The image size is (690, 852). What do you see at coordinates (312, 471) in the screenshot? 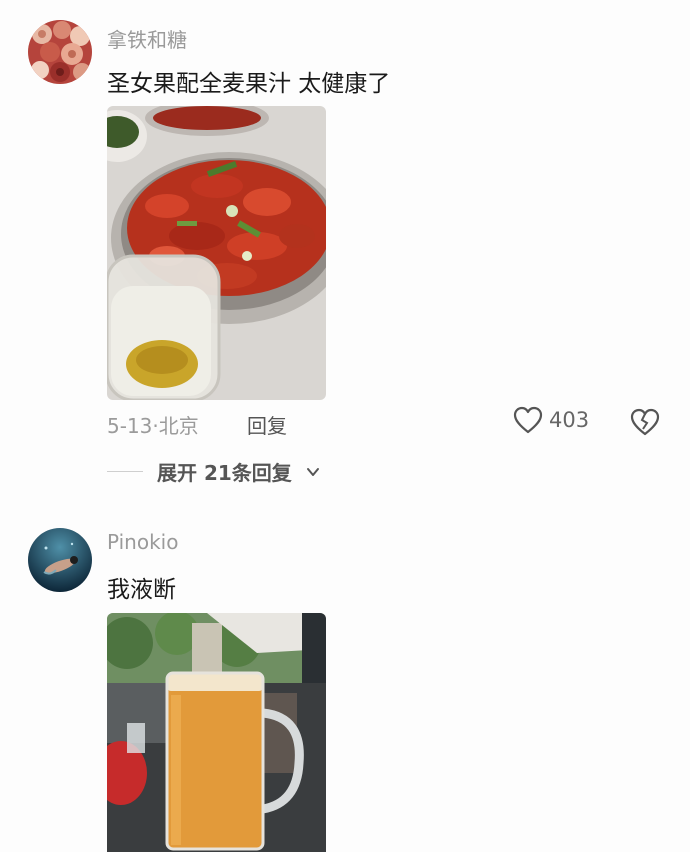
I see `chevron-down-icon` at bounding box center [312, 471].